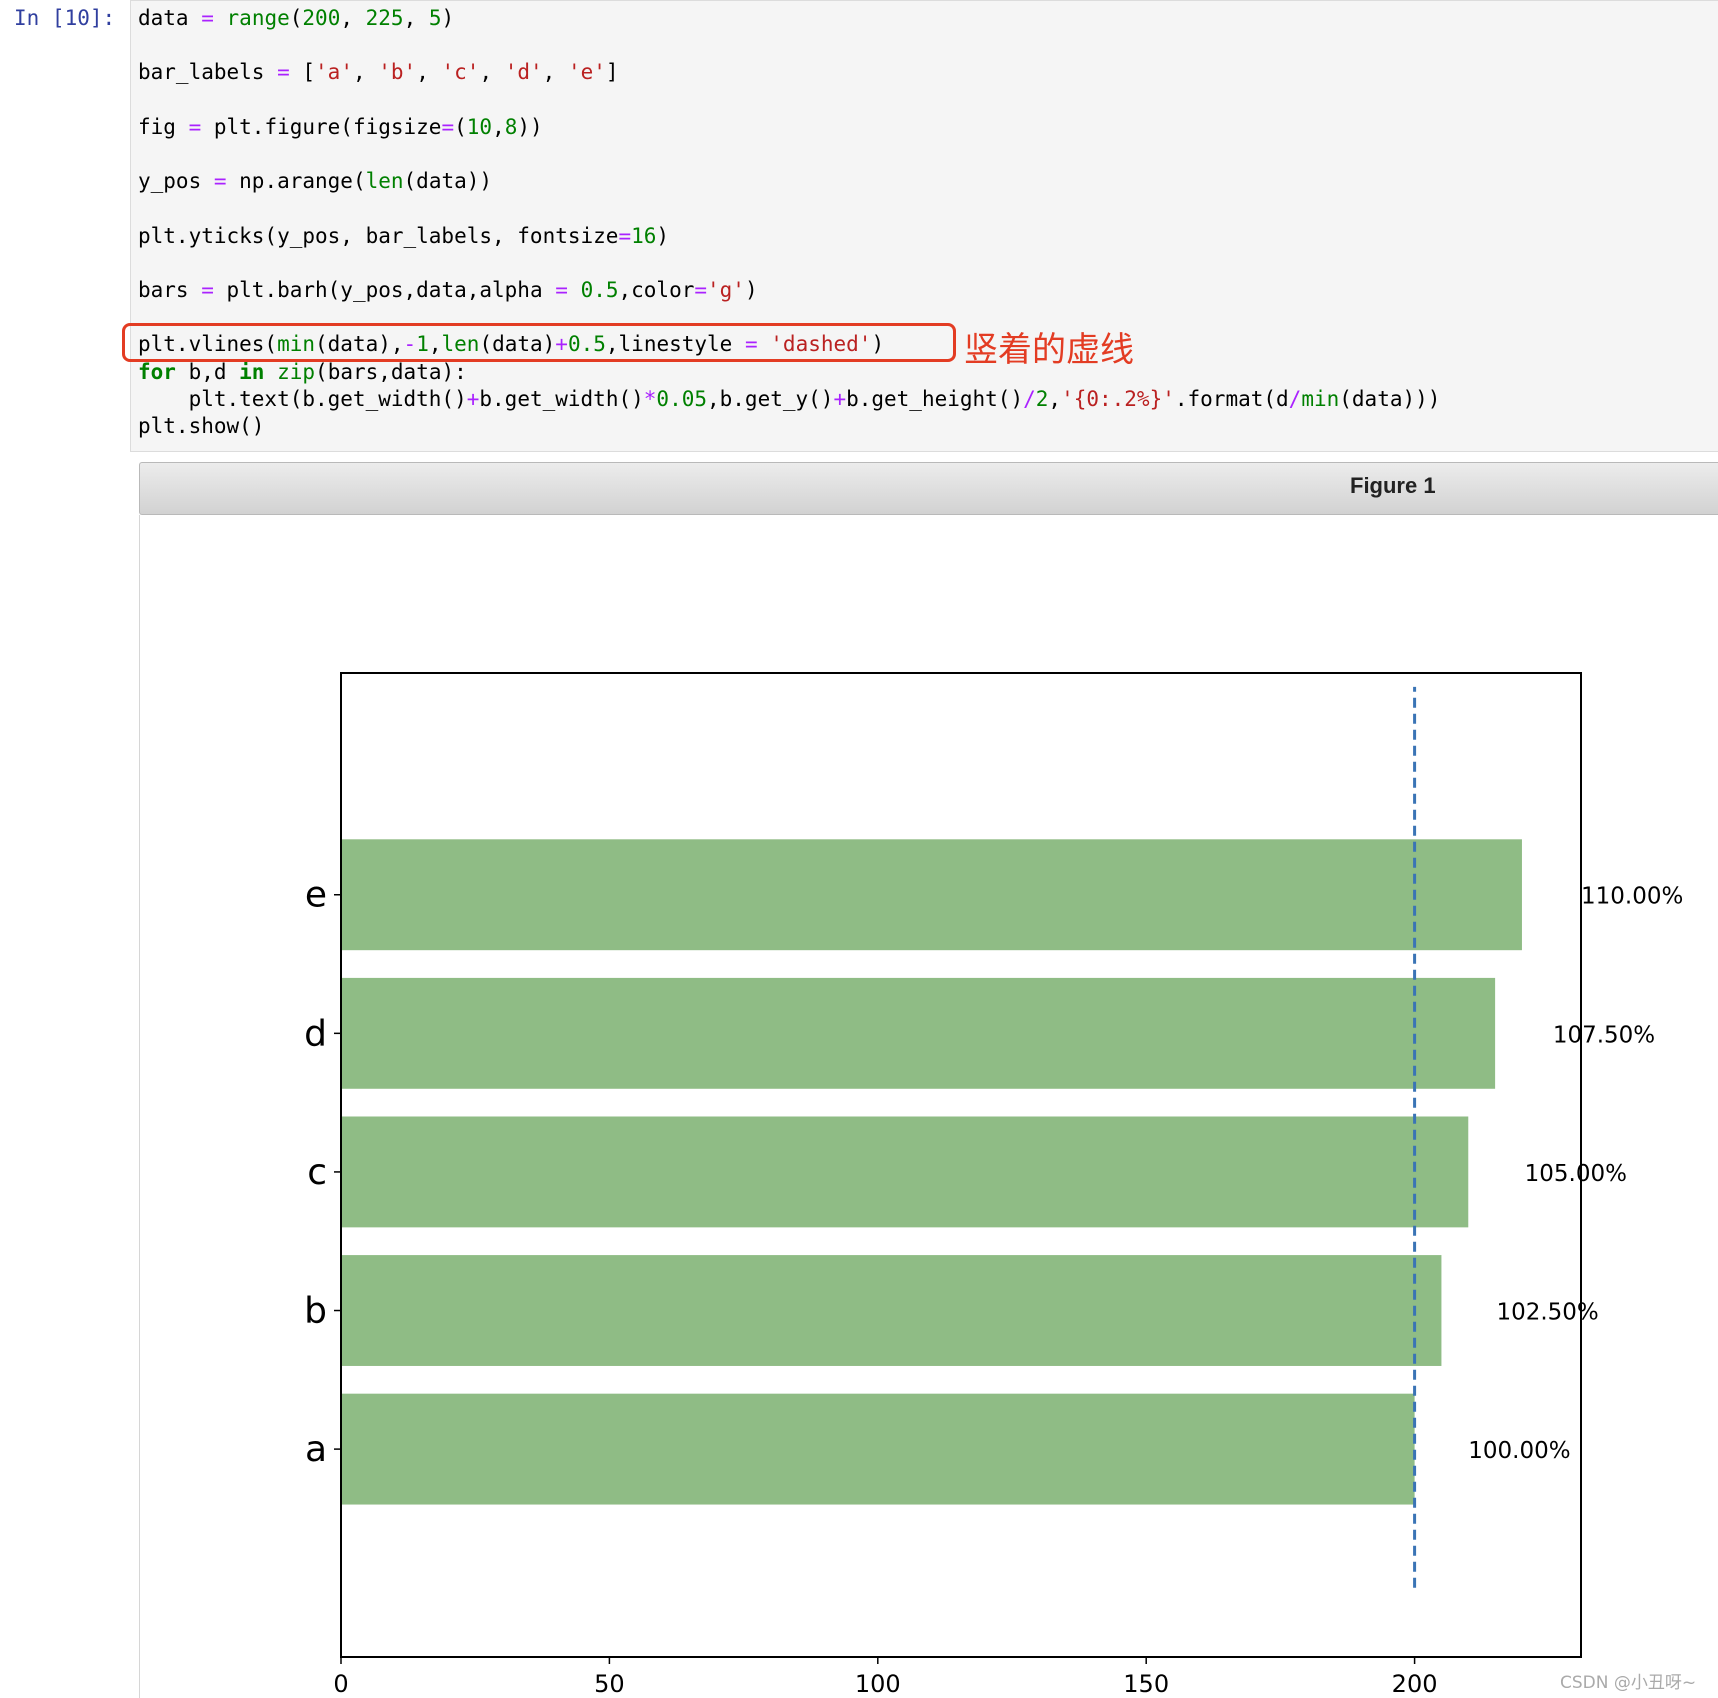 The image size is (1718, 1698). What do you see at coordinates (905, 1172) in the screenshot?
I see `bar-c` at bounding box center [905, 1172].